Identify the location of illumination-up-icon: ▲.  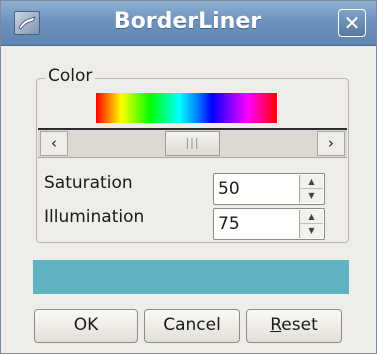
(311, 217).